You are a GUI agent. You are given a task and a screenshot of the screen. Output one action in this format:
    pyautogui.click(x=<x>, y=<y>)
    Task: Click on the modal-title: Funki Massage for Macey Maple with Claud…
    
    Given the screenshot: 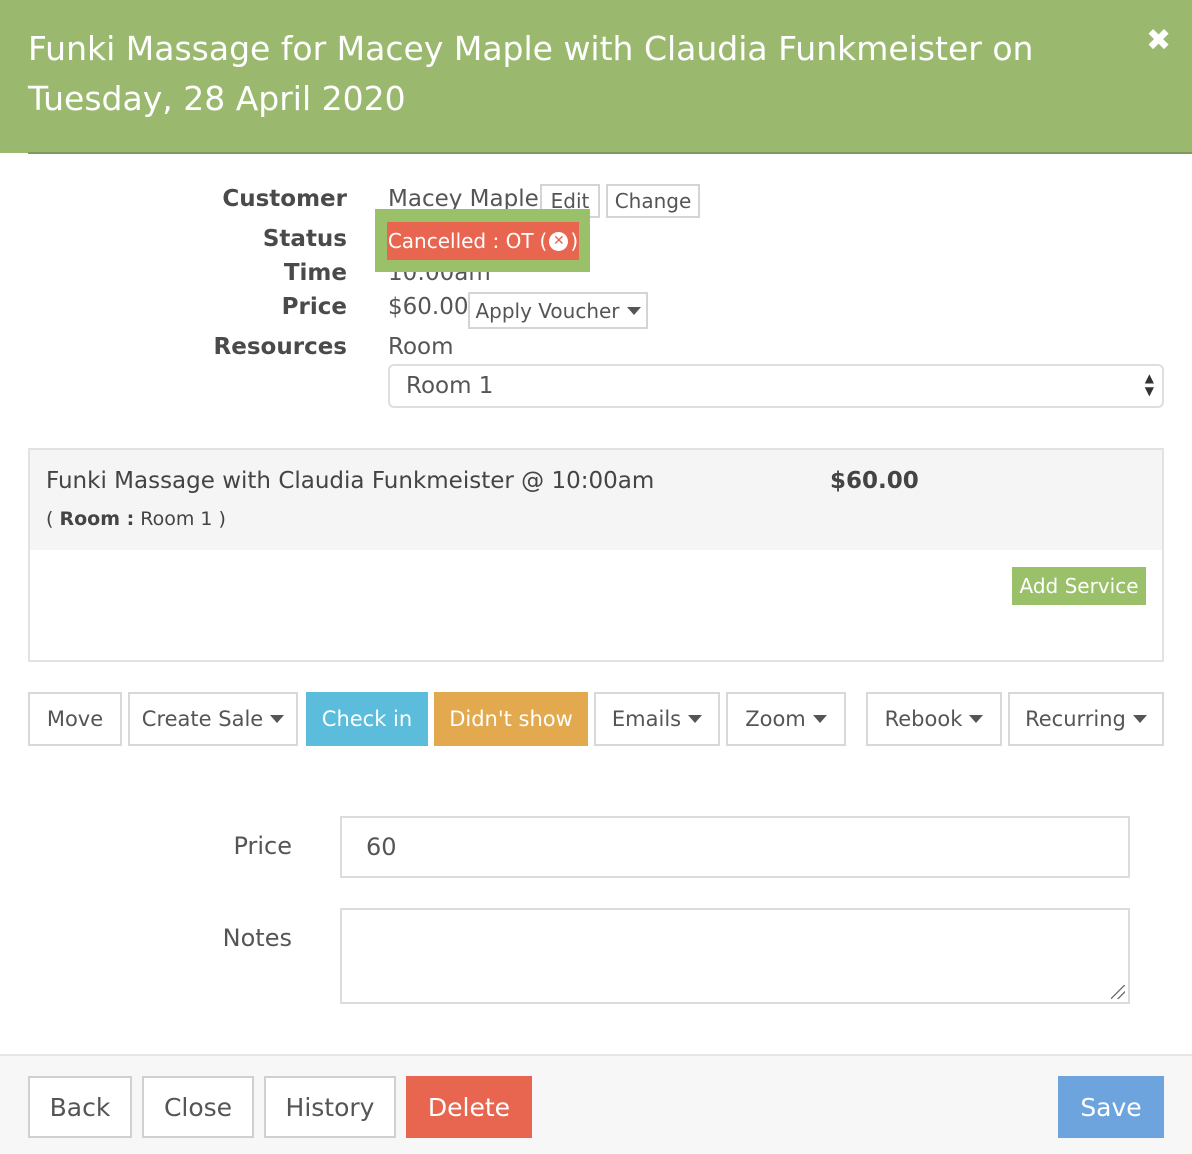 What is the action you would take?
    pyautogui.click(x=531, y=73)
    